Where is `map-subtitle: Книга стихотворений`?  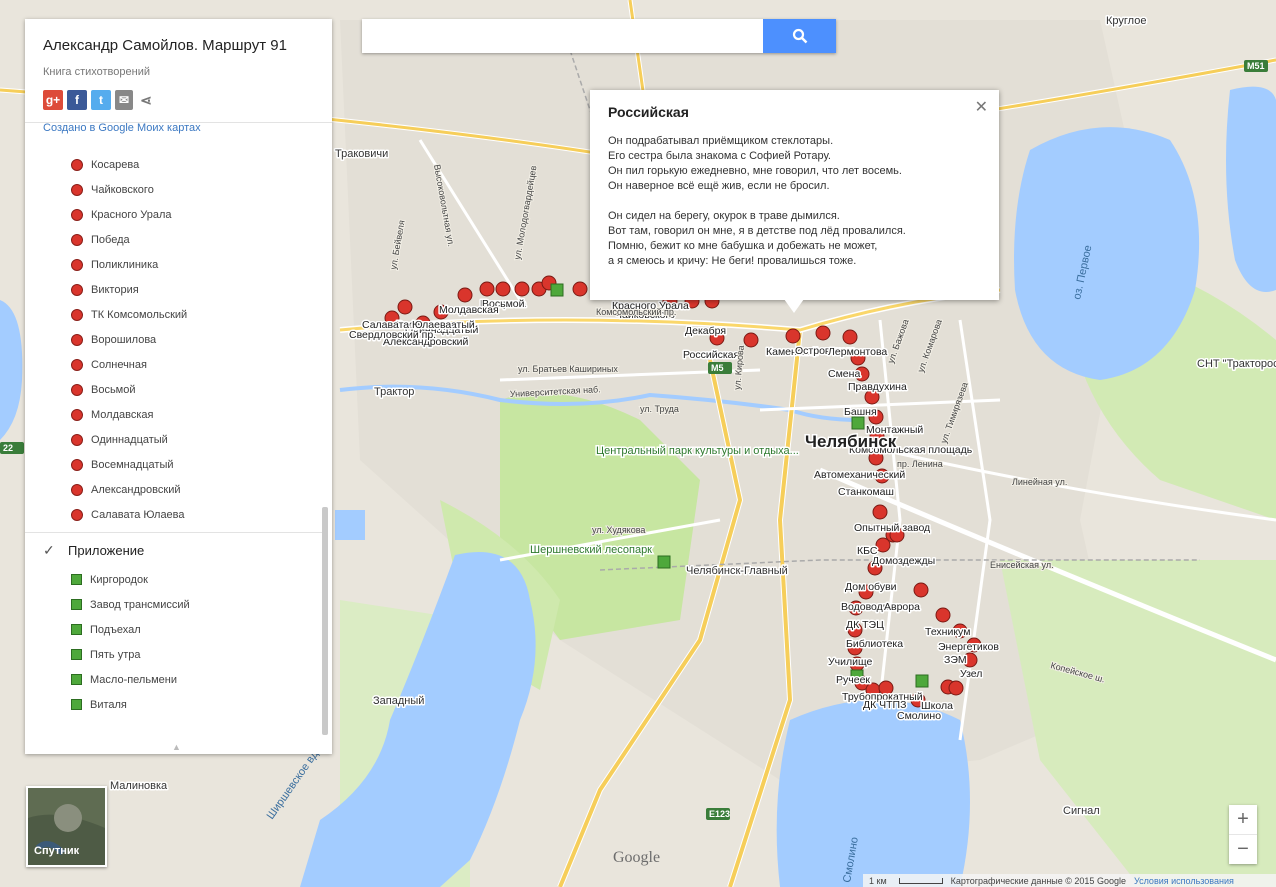
map-subtitle: Книга стихотворений is located at coordinates (96, 72).